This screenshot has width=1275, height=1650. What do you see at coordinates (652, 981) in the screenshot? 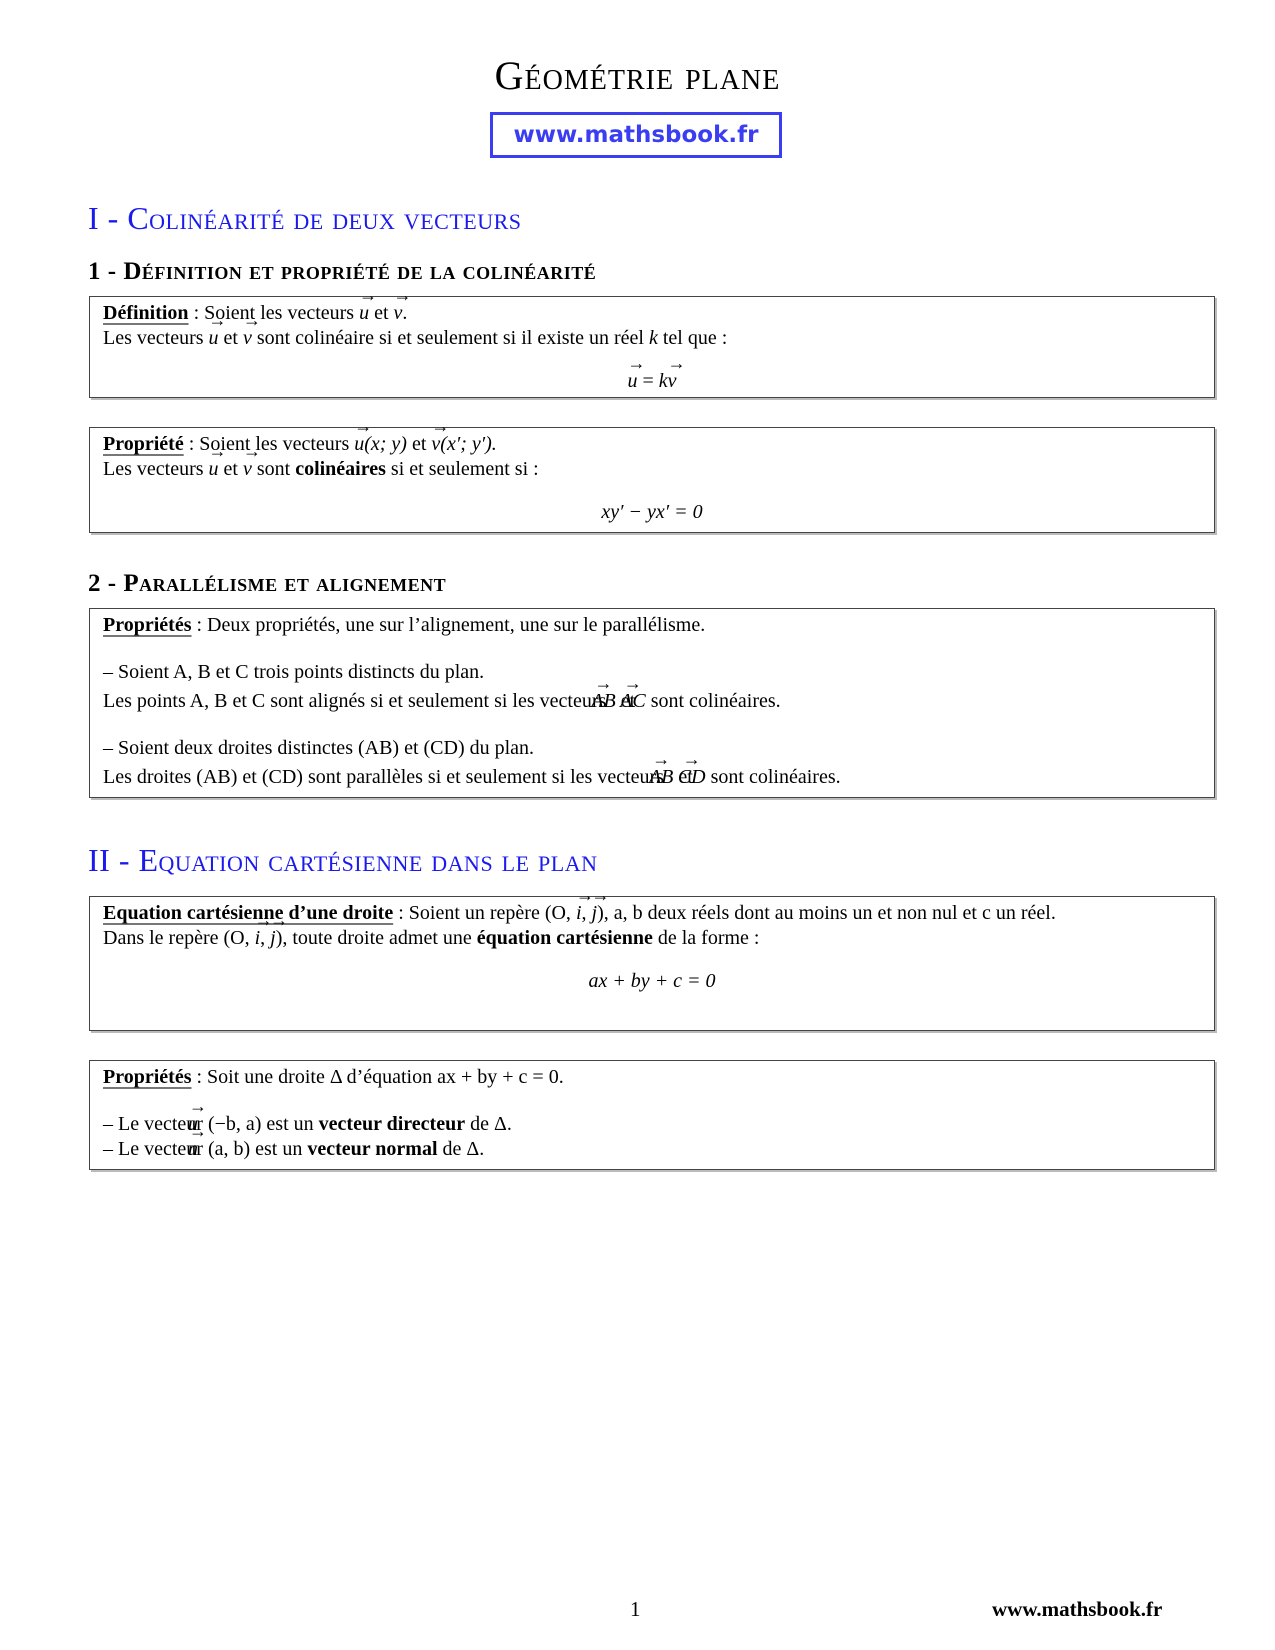
I see `formula: ax + by + c = 0` at bounding box center [652, 981].